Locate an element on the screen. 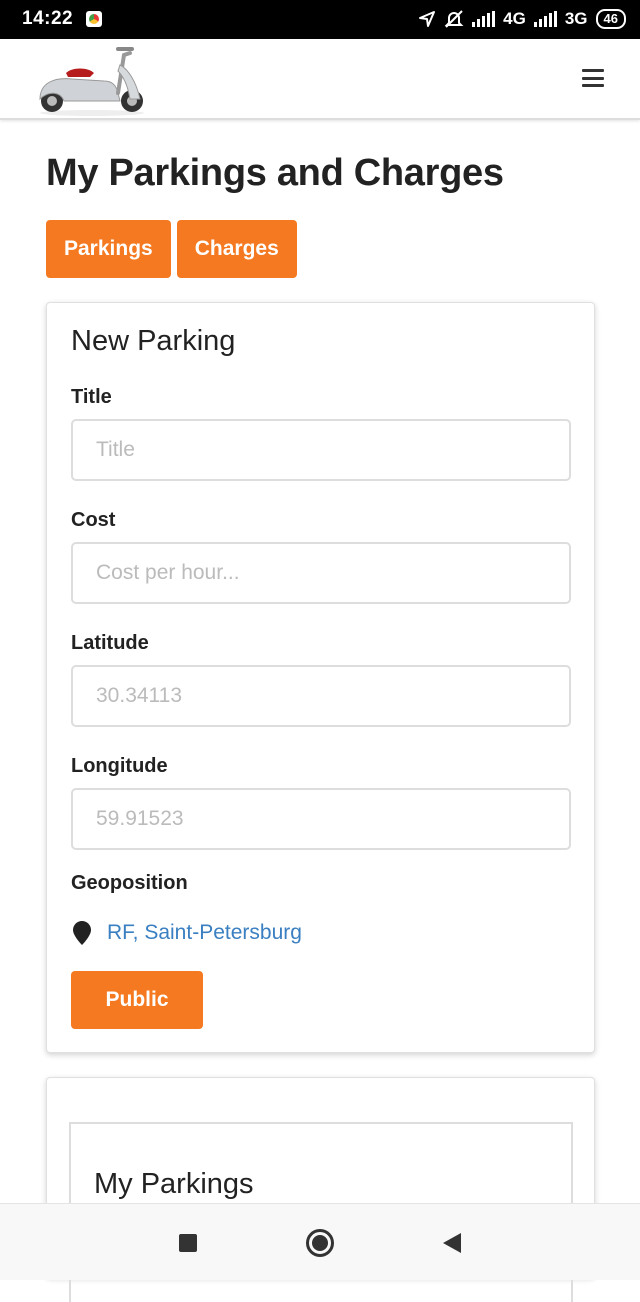  square-icon is located at coordinates (188, 1242).